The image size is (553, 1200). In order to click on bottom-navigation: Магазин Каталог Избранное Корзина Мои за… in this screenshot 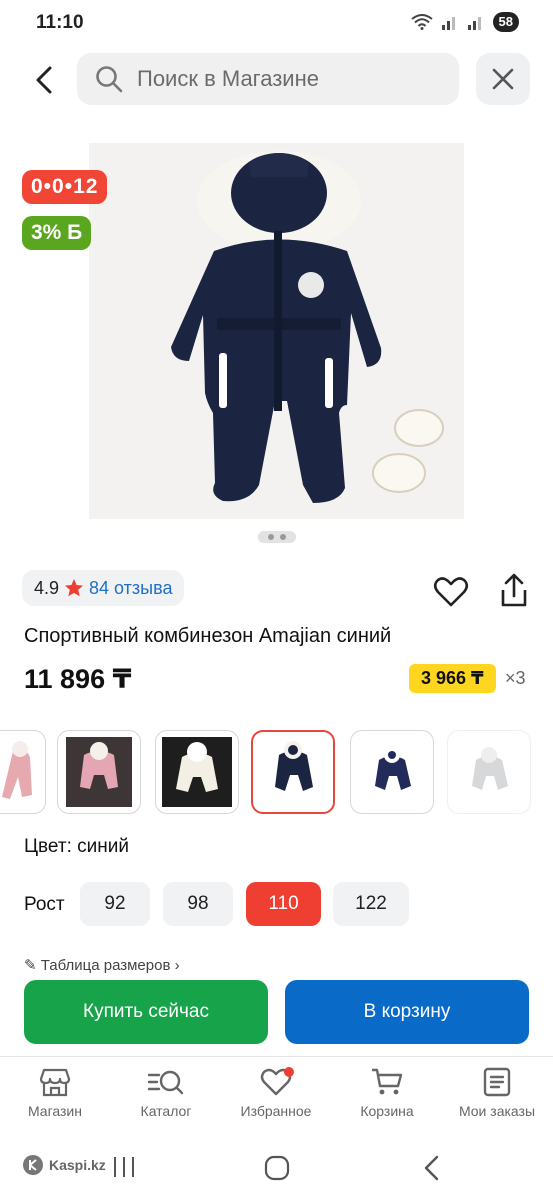, I will do `click(276, 1096)`.